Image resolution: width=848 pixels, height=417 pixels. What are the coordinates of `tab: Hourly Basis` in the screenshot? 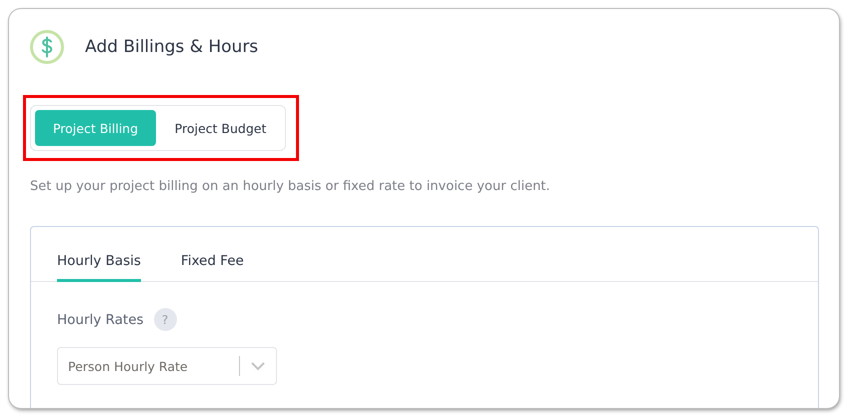 It's located at (99, 267).